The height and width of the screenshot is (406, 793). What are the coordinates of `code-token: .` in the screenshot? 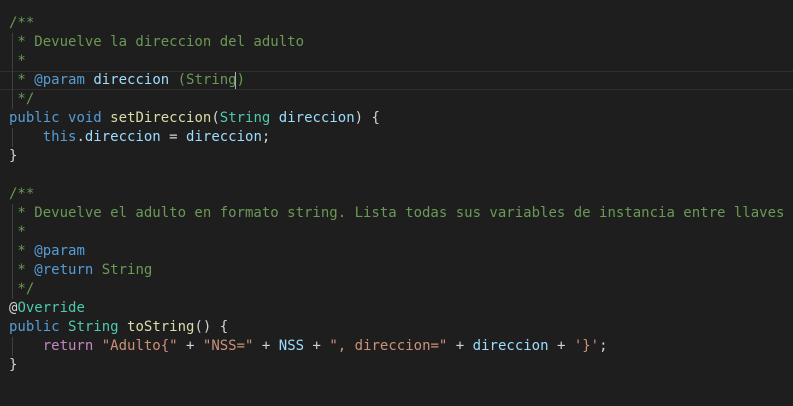 It's located at (80, 137).